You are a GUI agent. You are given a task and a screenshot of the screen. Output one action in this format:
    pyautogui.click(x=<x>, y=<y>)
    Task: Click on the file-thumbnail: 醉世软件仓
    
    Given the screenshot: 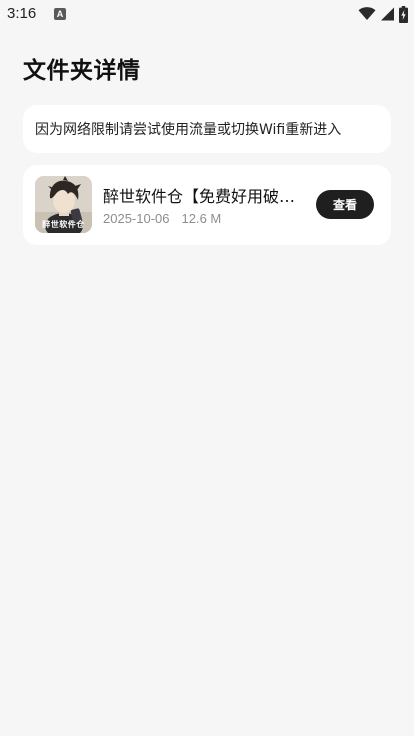 What is the action you would take?
    pyautogui.click(x=63, y=204)
    